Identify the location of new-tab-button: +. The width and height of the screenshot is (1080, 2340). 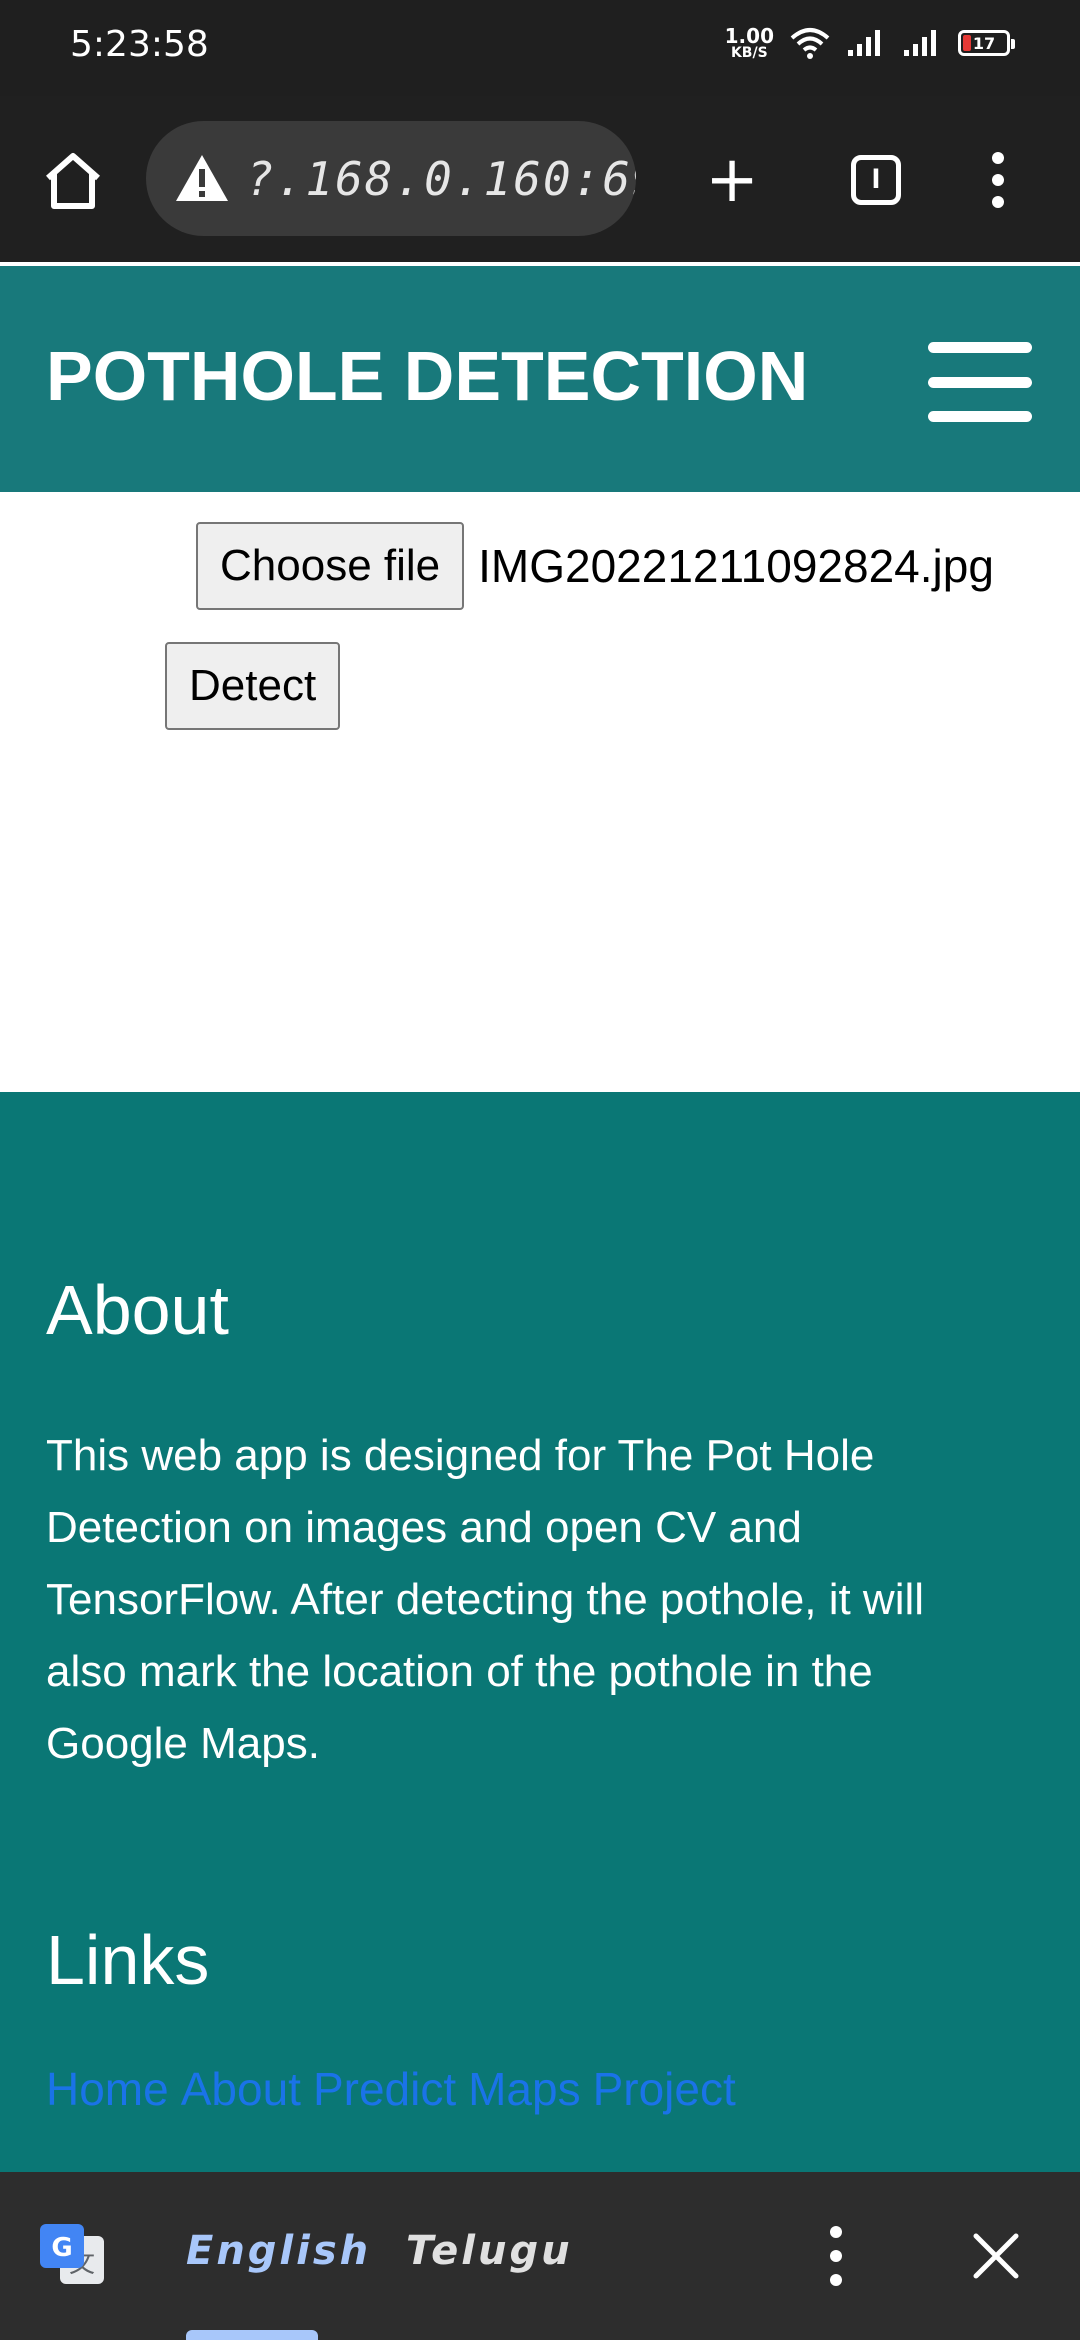
(732, 180).